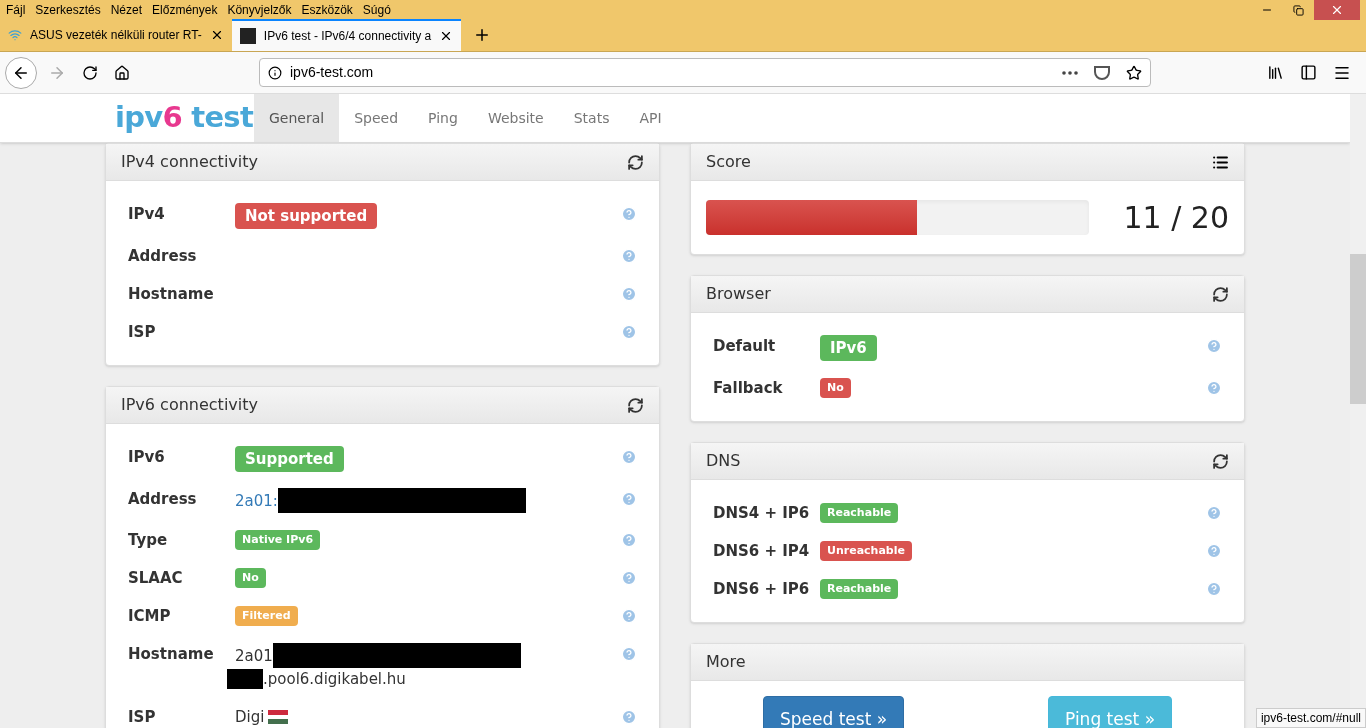 This screenshot has height=728, width=1366. I want to click on bookmark-star-icon, so click(1134, 72).